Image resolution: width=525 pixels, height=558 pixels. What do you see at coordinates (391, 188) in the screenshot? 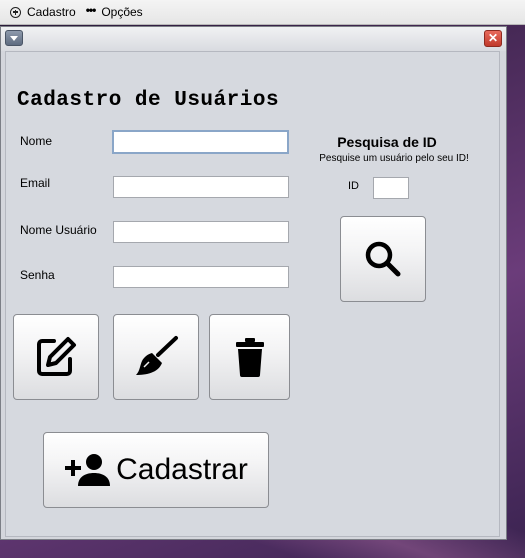
I see `id-input` at bounding box center [391, 188].